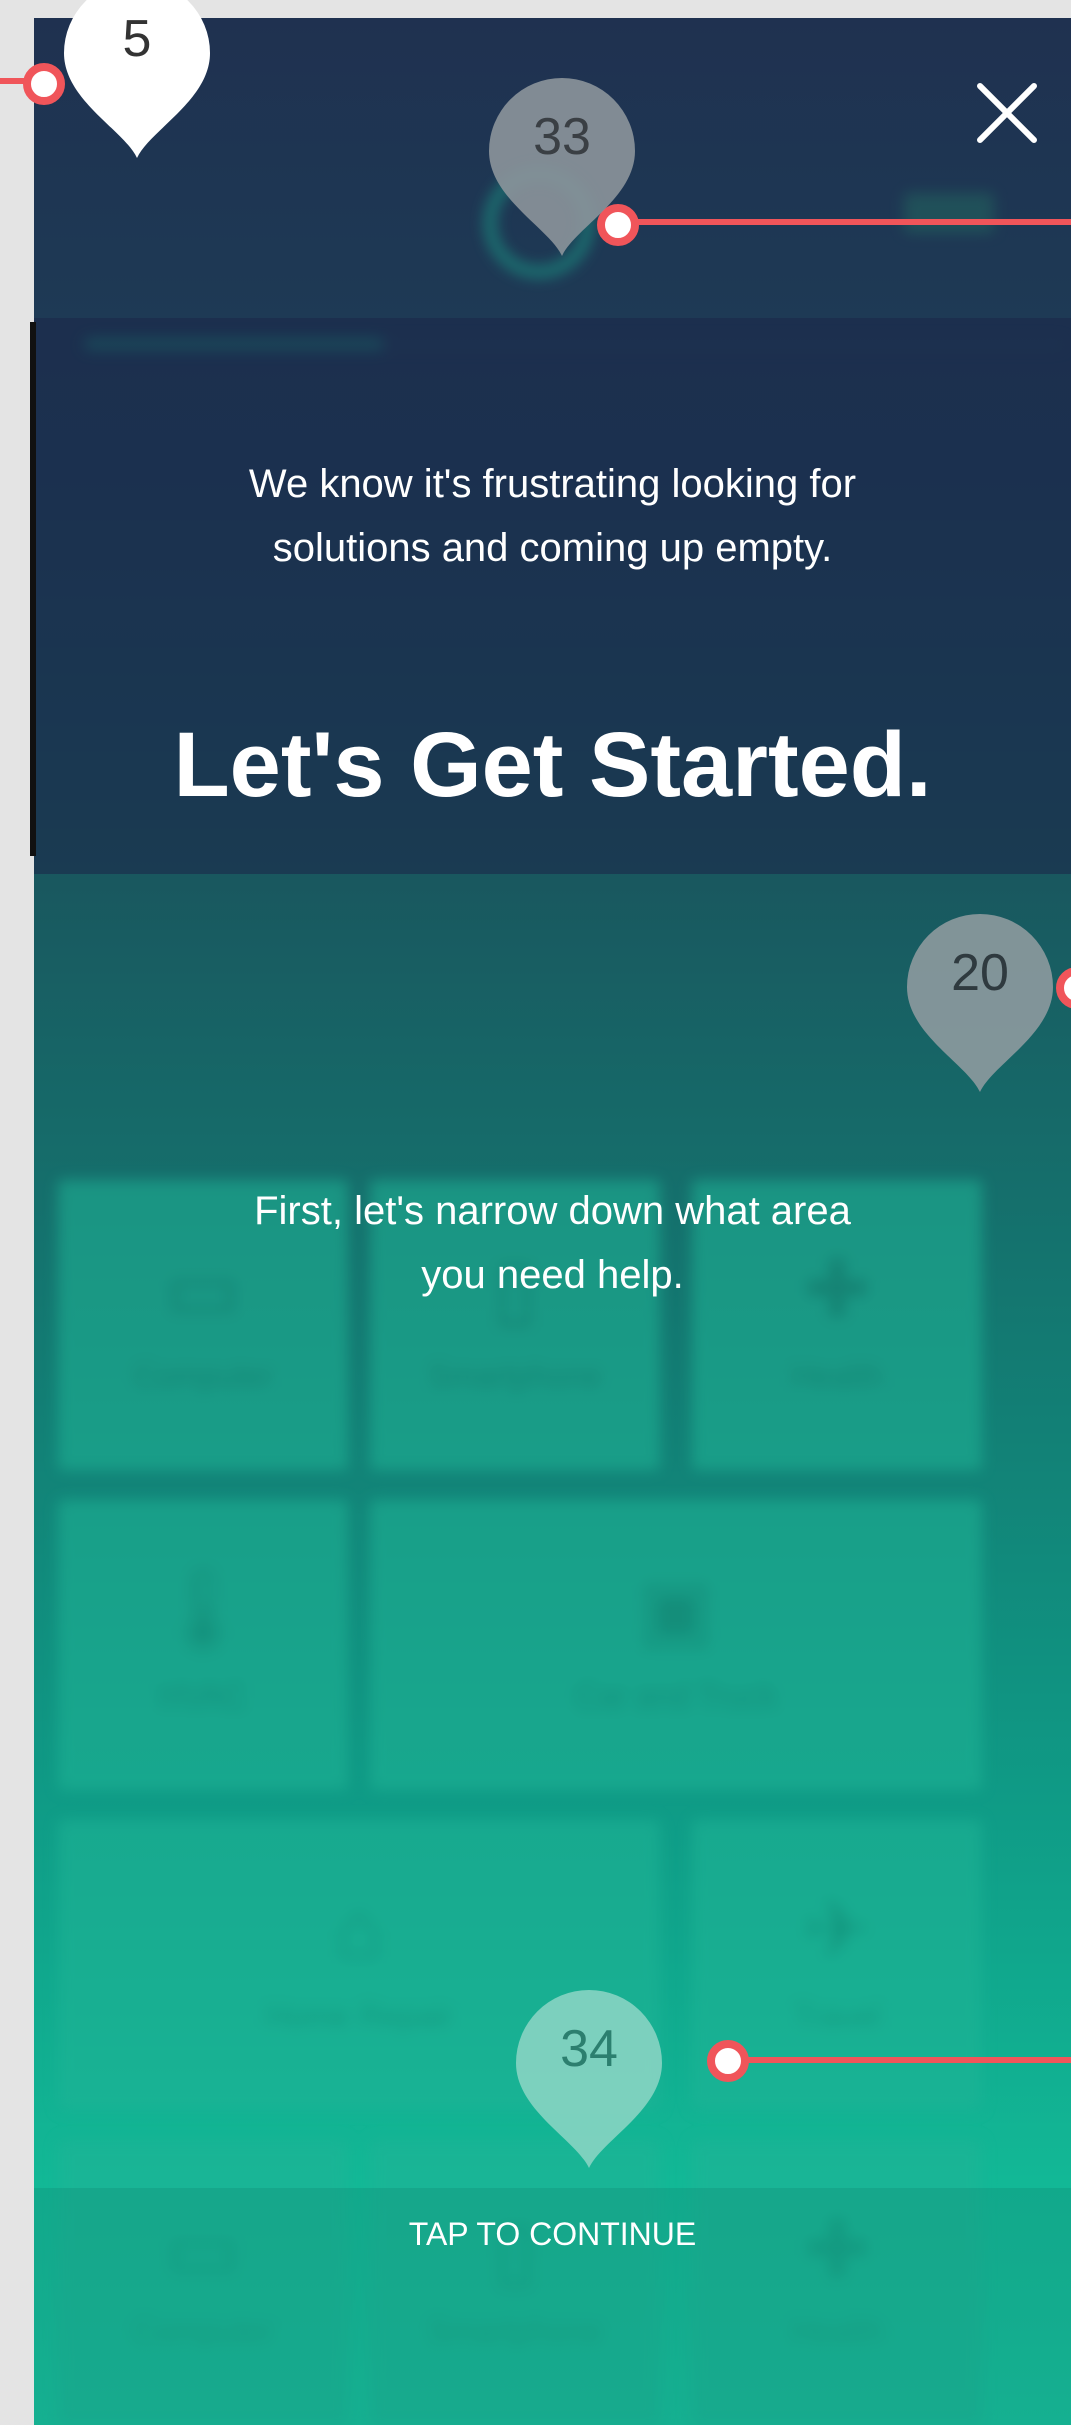  What do you see at coordinates (359, 1929) in the screenshot?
I see `house-icon: ⌂` at bounding box center [359, 1929].